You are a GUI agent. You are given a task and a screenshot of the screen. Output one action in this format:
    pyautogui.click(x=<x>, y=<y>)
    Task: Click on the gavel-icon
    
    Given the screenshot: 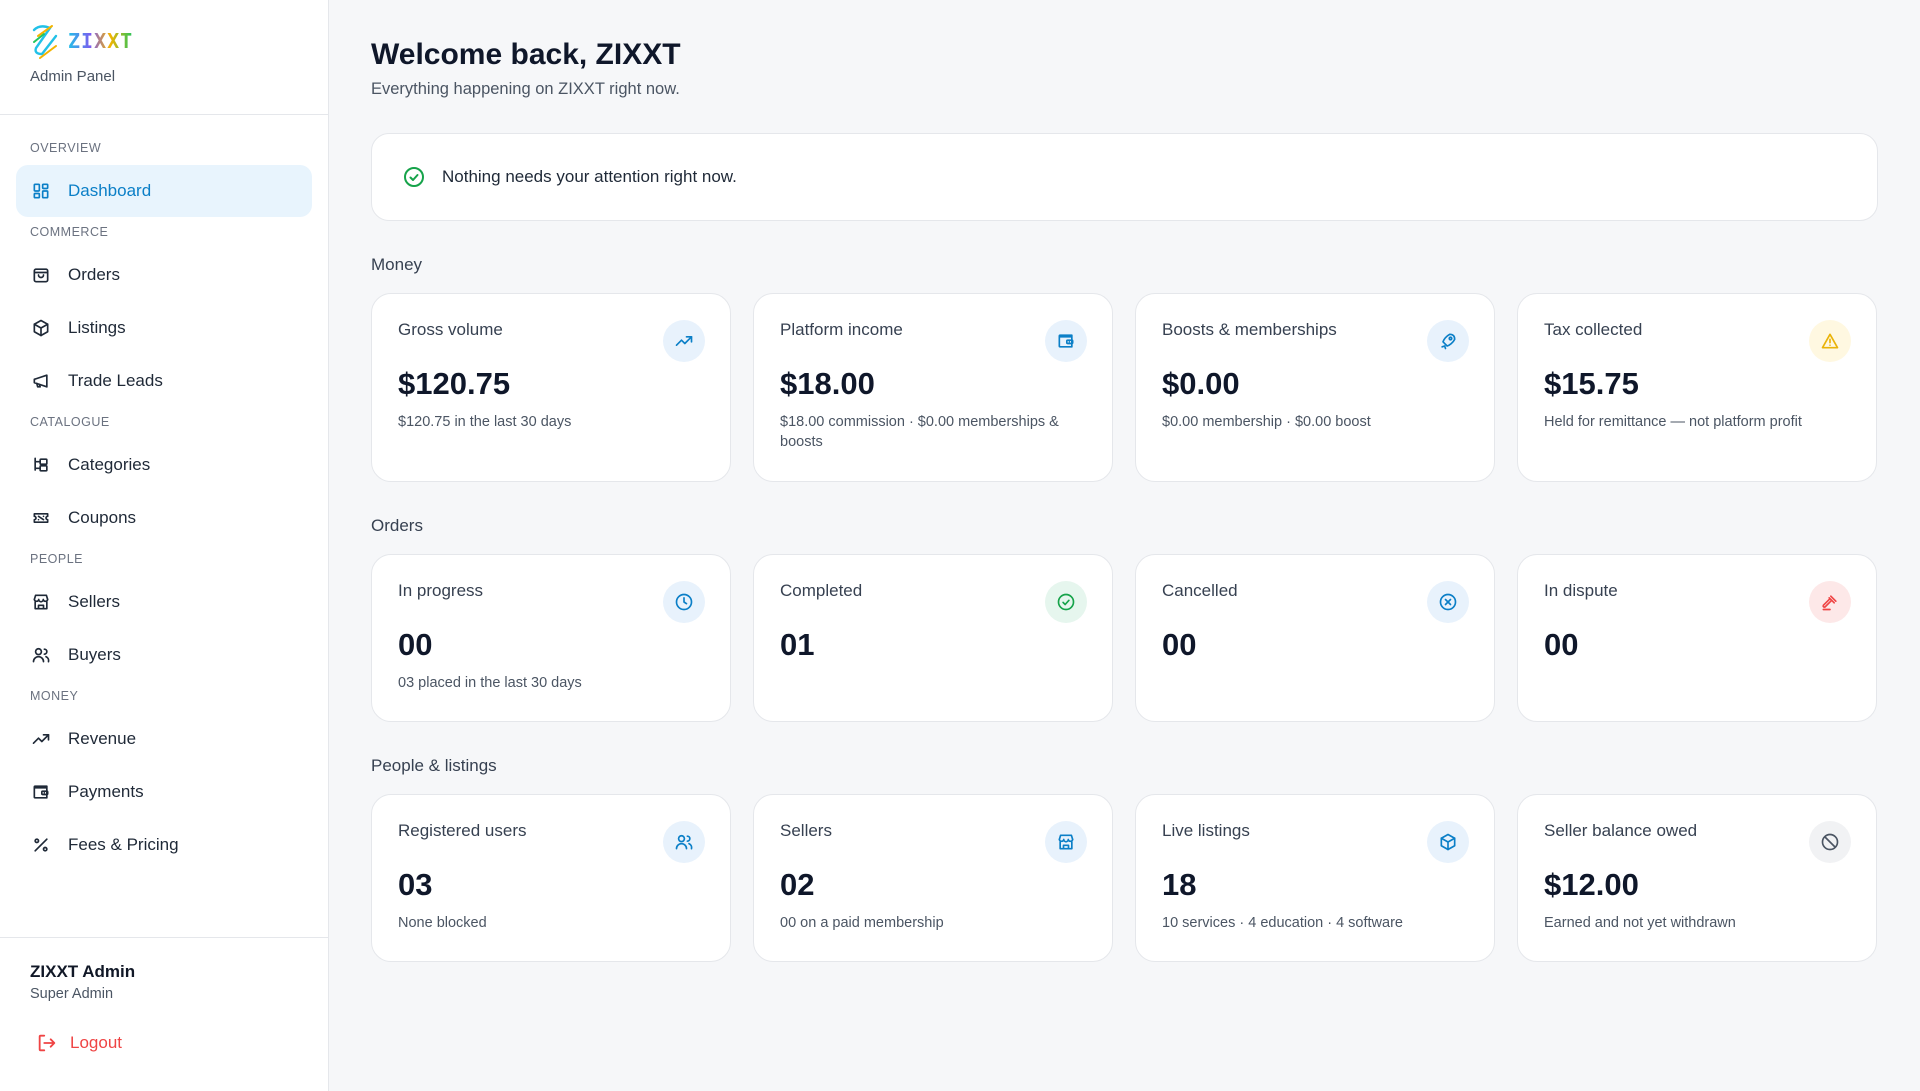 What is the action you would take?
    pyautogui.click(x=1829, y=603)
    